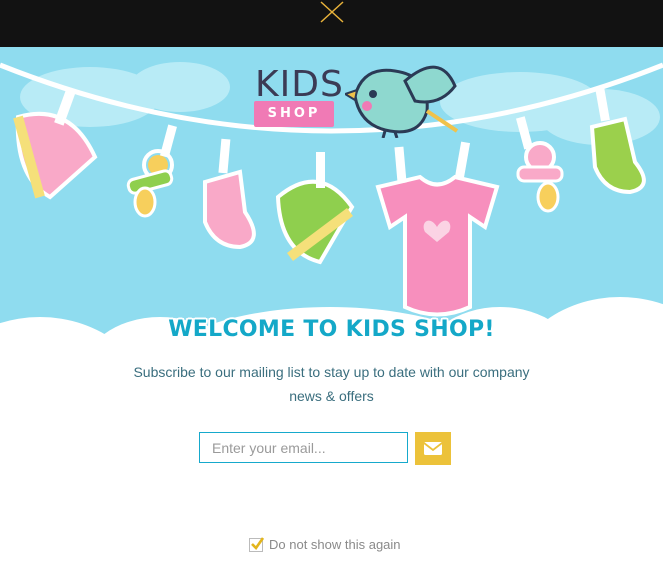  What do you see at coordinates (402, 101) in the screenshot?
I see `bird-icon` at bounding box center [402, 101].